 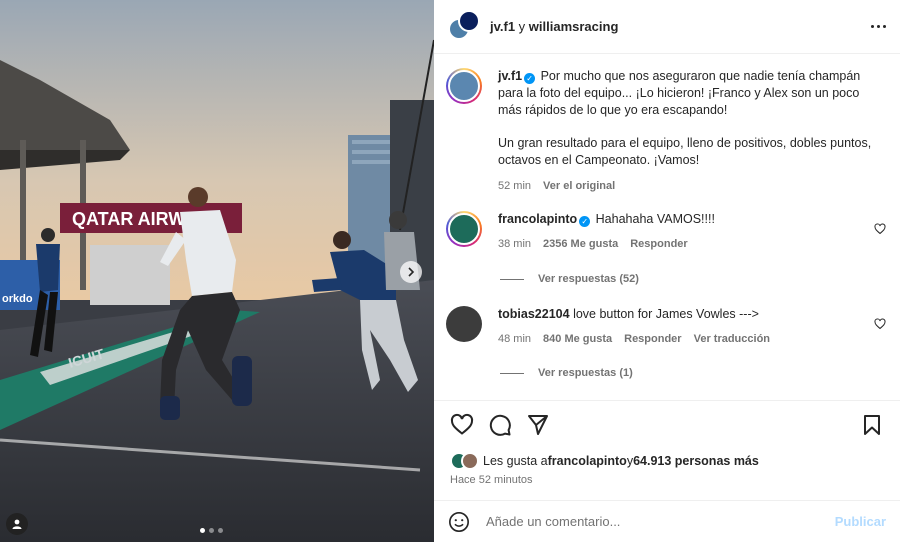 I want to click on side-sign-text: orkdo, so click(x=17, y=299).